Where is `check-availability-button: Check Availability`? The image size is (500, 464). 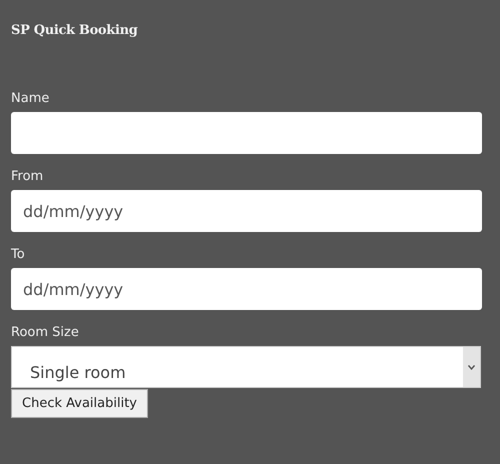
check-availability-button: Check Availability is located at coordinates (79, 403).